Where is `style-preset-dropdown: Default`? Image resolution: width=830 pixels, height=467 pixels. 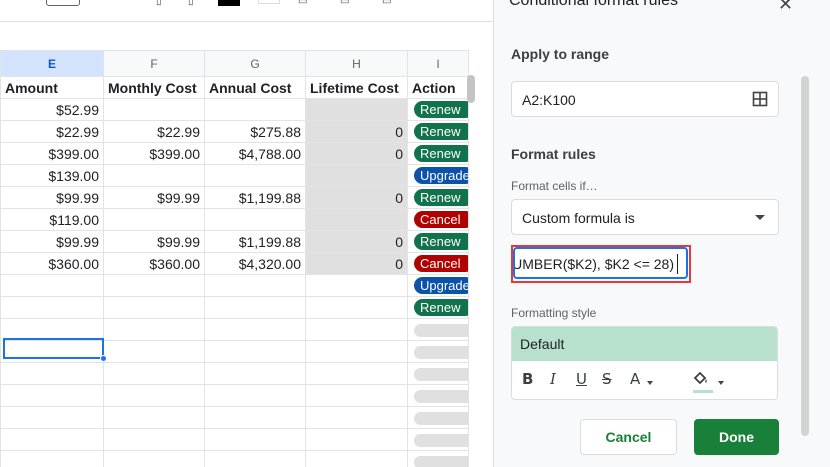 style-preset-dropdown: Default is located at coordinates (644, 344).